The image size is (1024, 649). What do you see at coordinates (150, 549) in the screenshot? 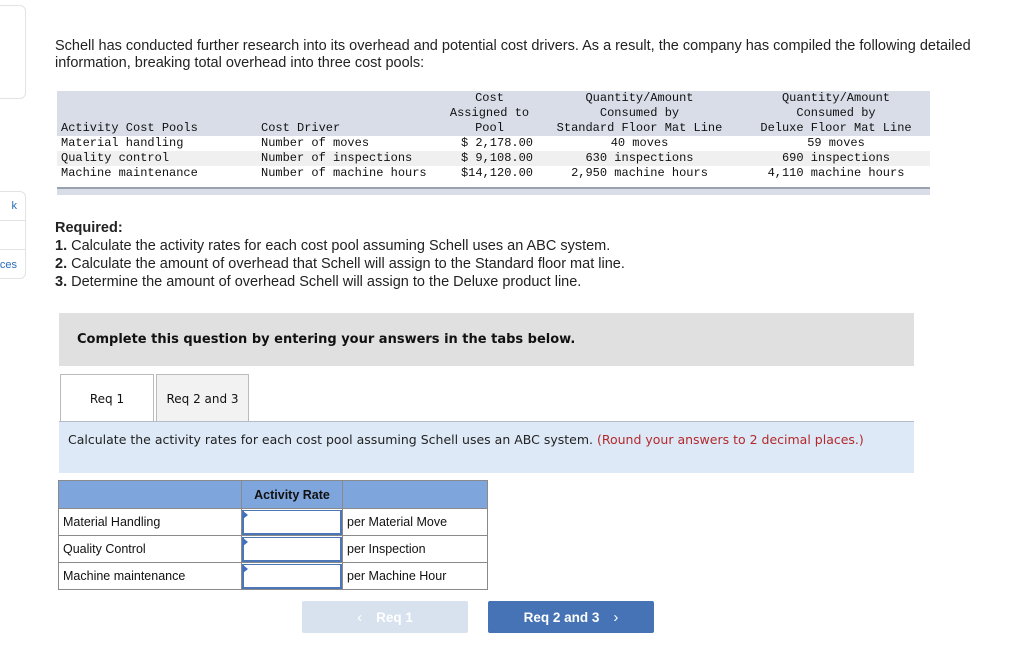
I see `rate-row-label: Quality Control` at bounding box center [150, 549].